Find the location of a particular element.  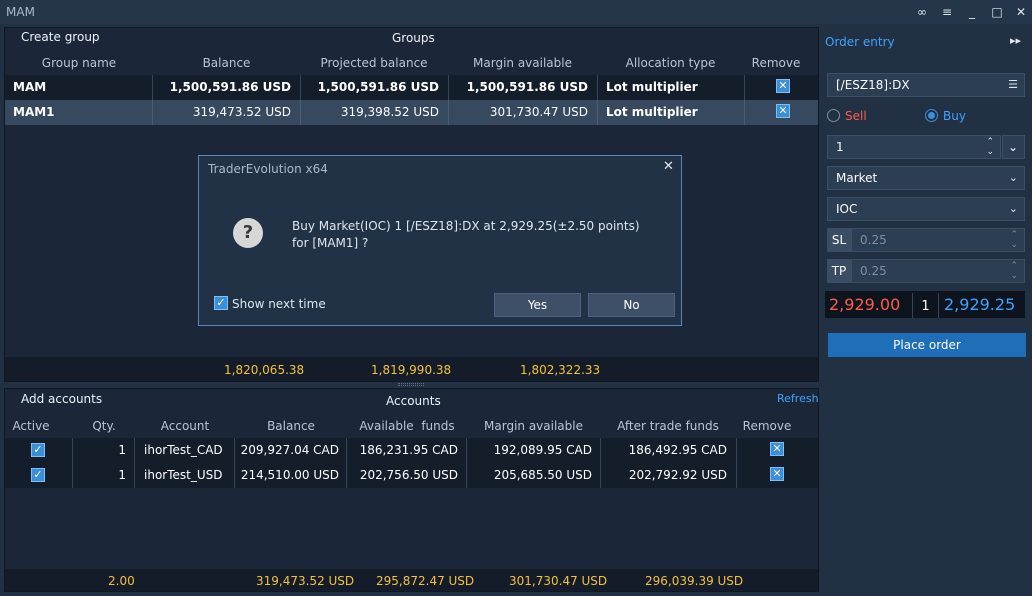

acc-margin: 192,089.95 CAD is located at coordinates (542, 450).